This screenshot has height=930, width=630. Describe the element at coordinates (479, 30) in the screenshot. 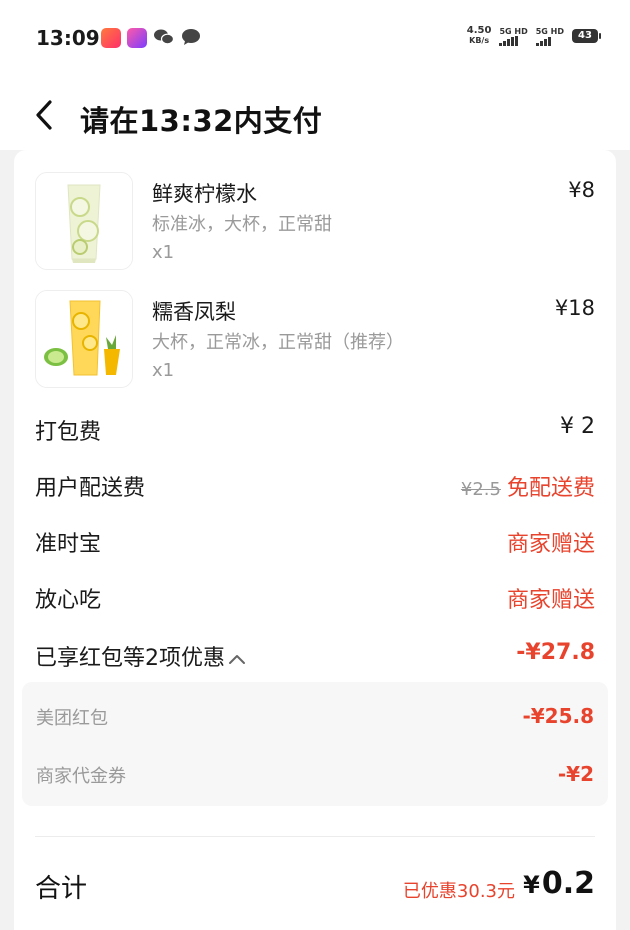

I see `network-speed-value: 4.50` at that location.